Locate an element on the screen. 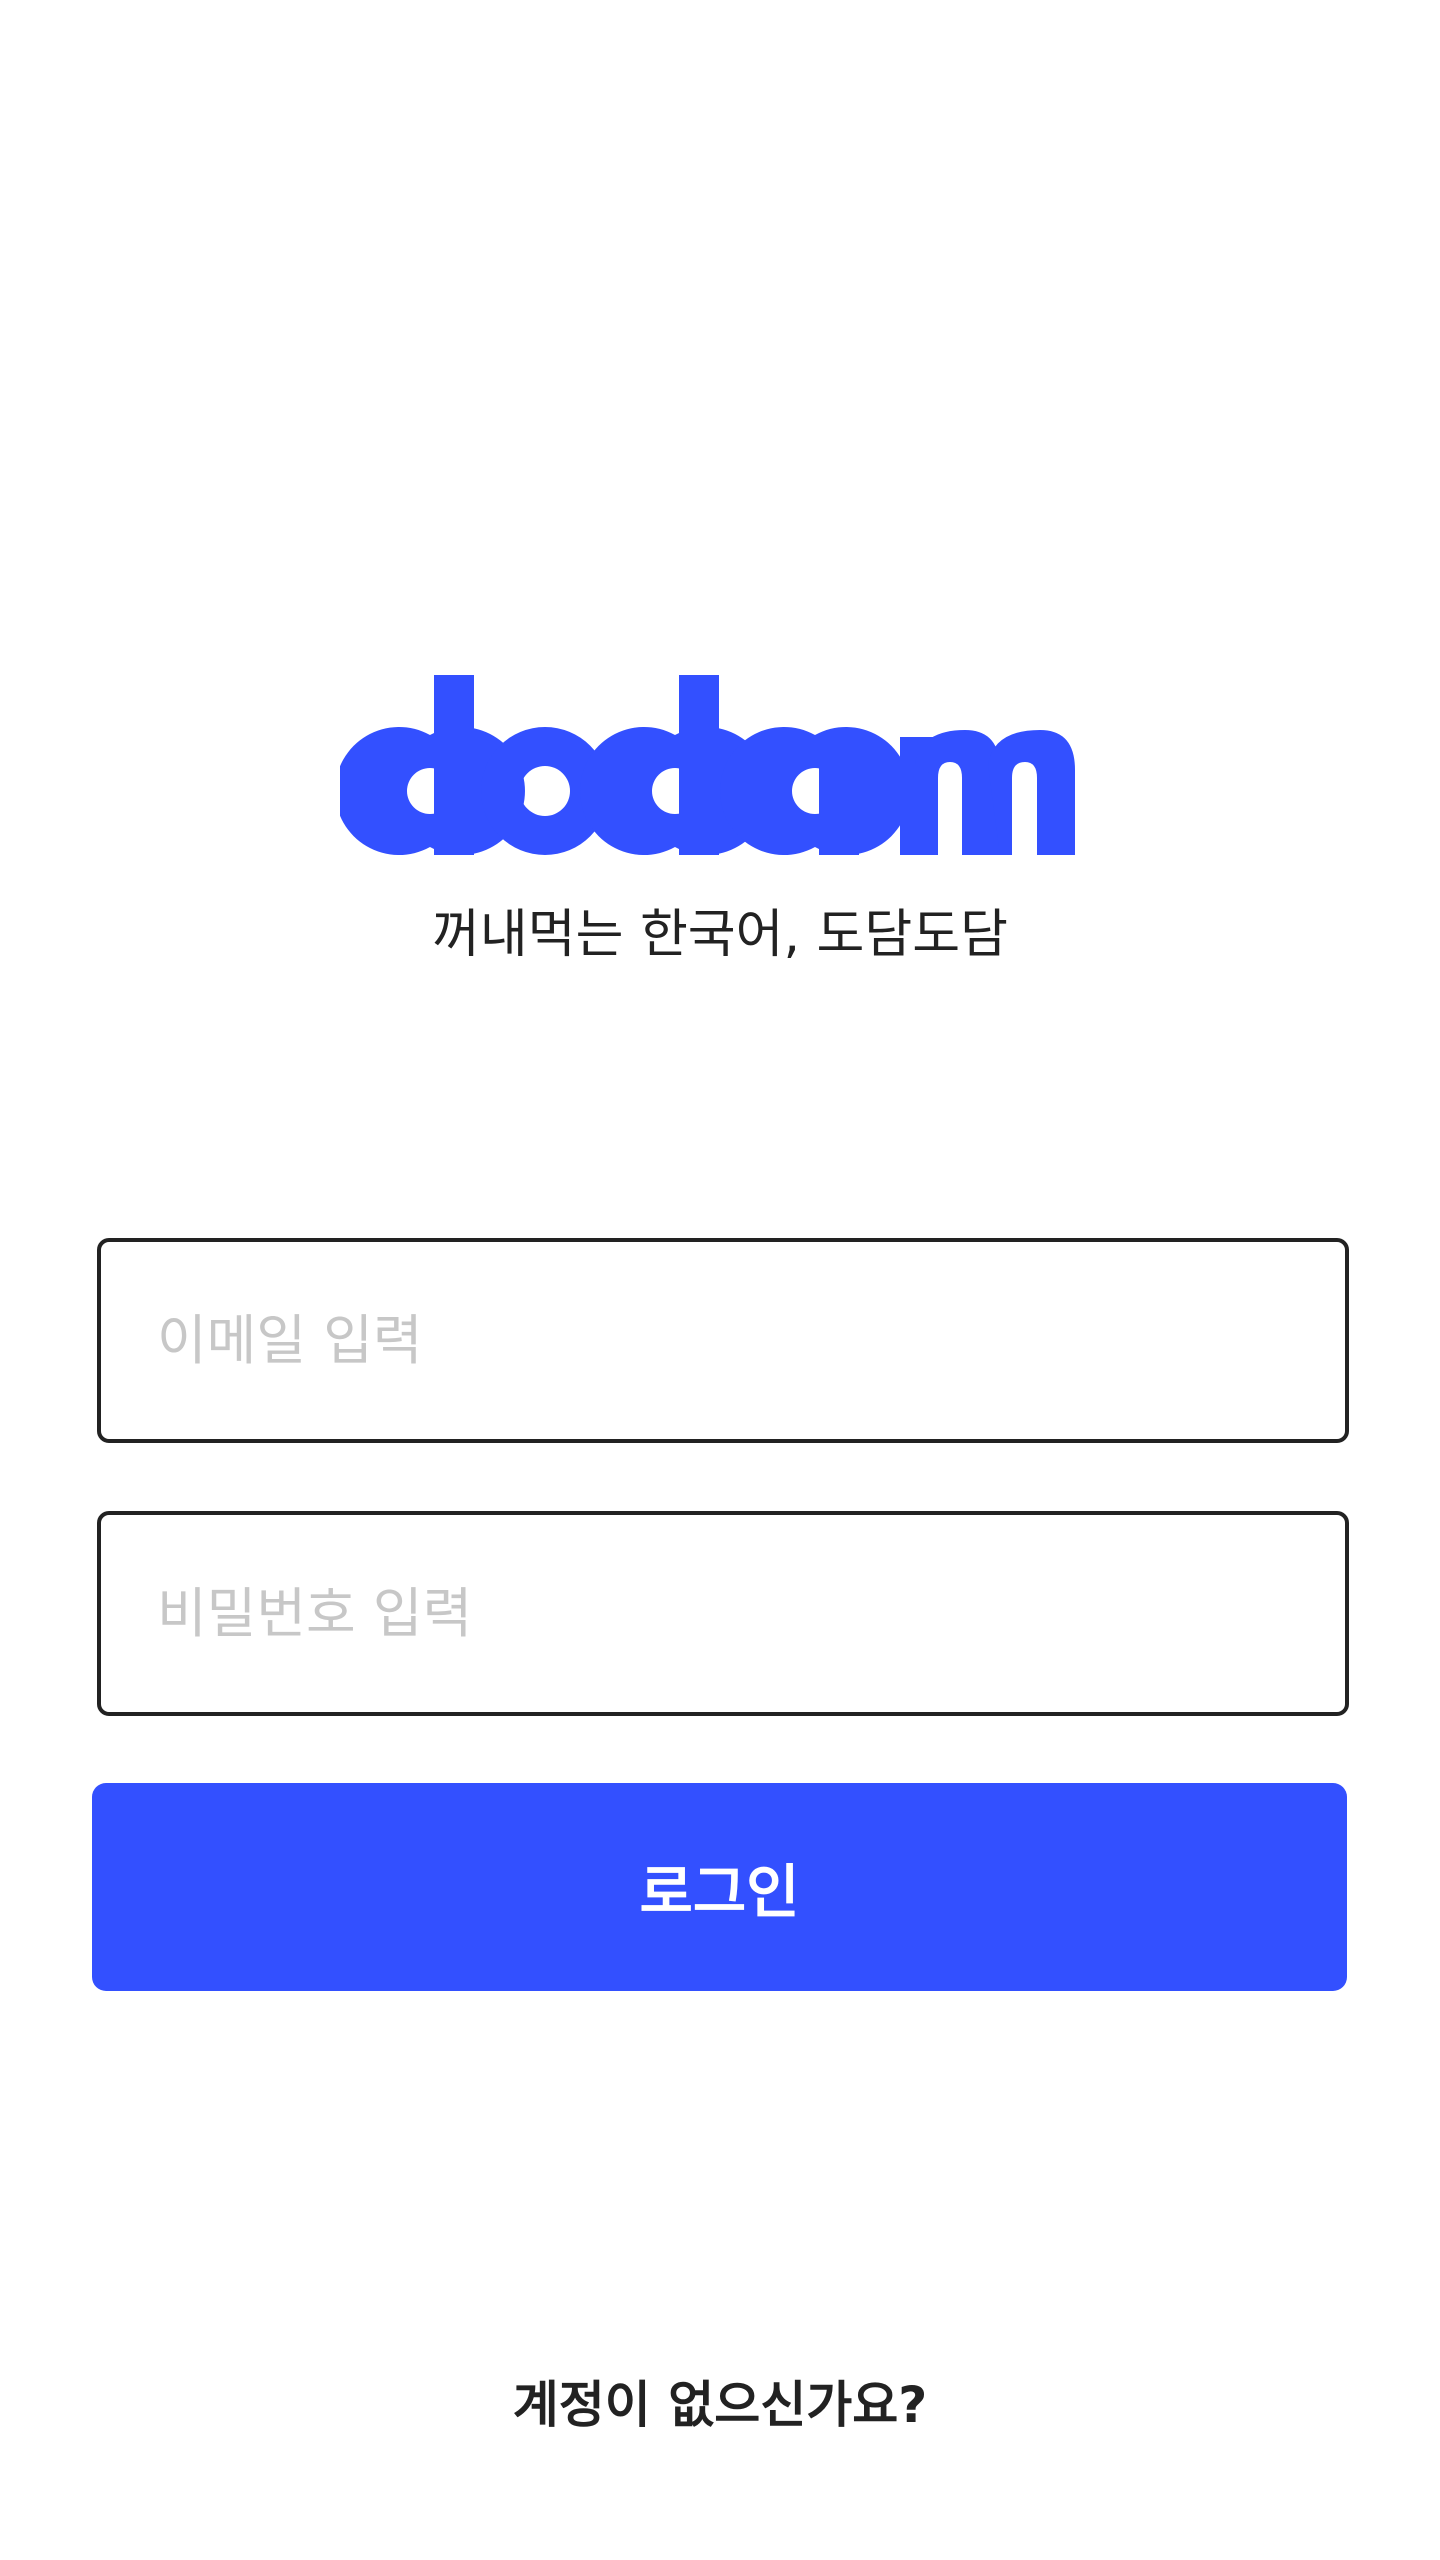 The height and width of the screenshot is (2560, 1440). password-field is located at coordinates (723, 1613).